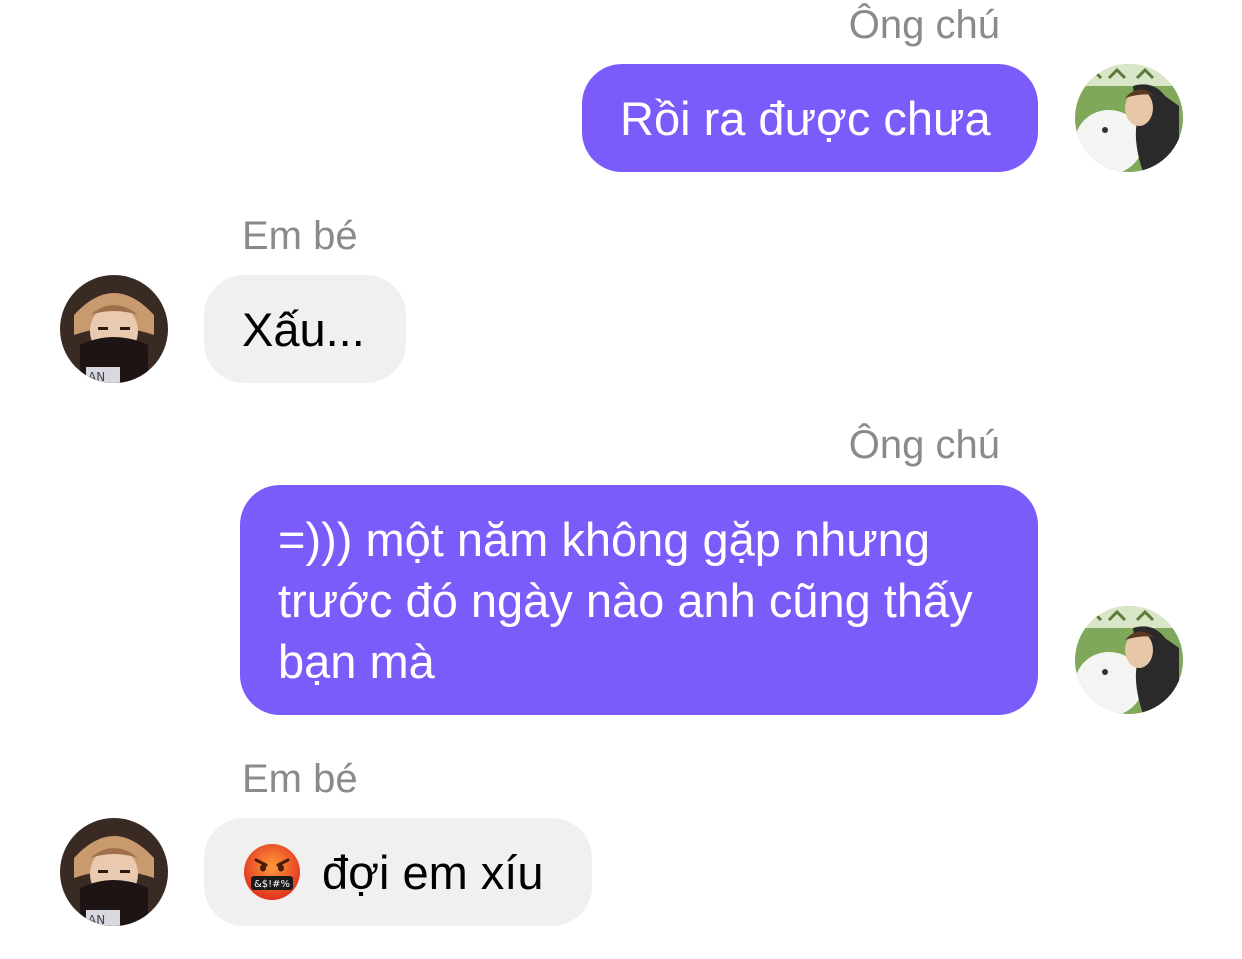  I want to click on message-bubble-incoming: &$!#% đợi em xíu, so click(398, 872).